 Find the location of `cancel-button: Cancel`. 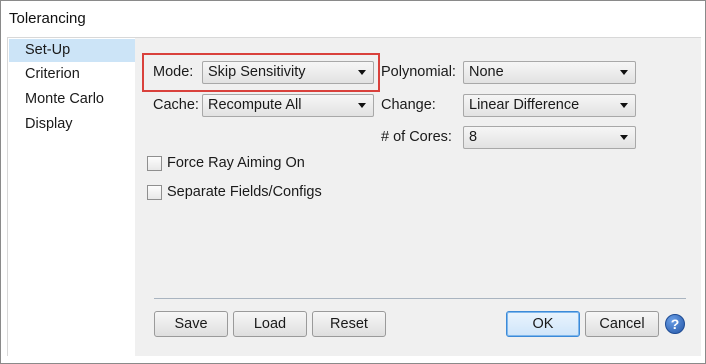

cancel-button: Cancel is located at coordinates (622, 324).